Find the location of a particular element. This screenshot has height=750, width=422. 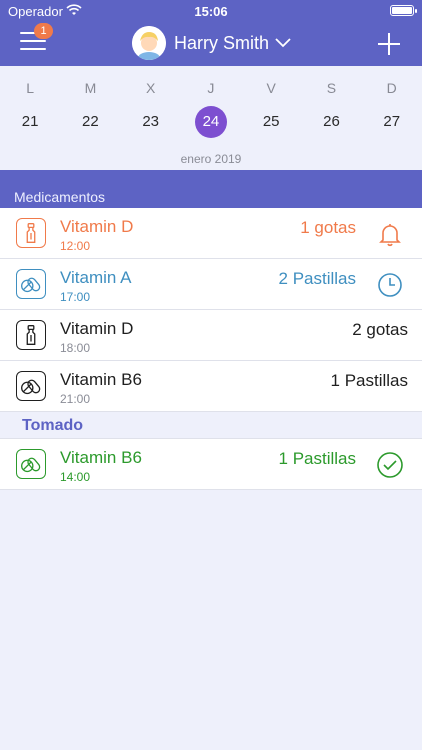

weekday-label: J is located at coordinates (211, 88).